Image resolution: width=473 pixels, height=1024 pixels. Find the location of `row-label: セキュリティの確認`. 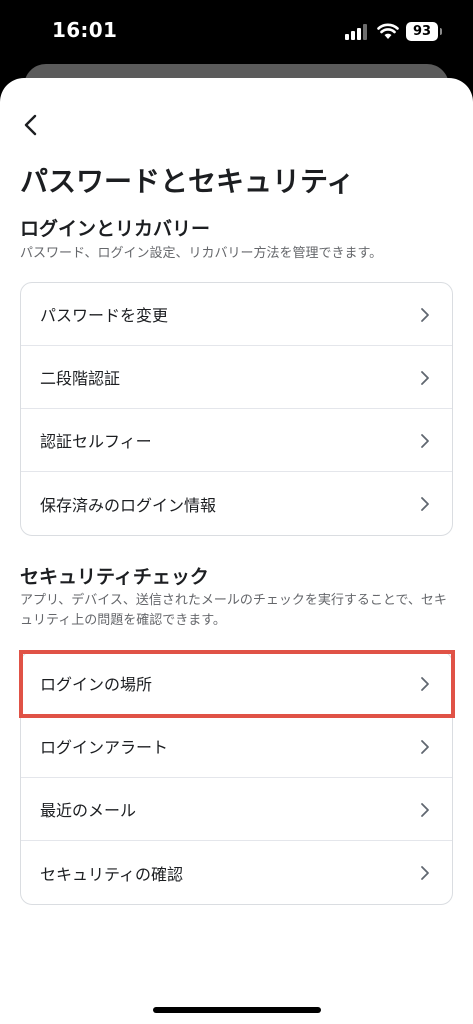

row-label: セキュリティの確認 is located at coordinates (112, 874).